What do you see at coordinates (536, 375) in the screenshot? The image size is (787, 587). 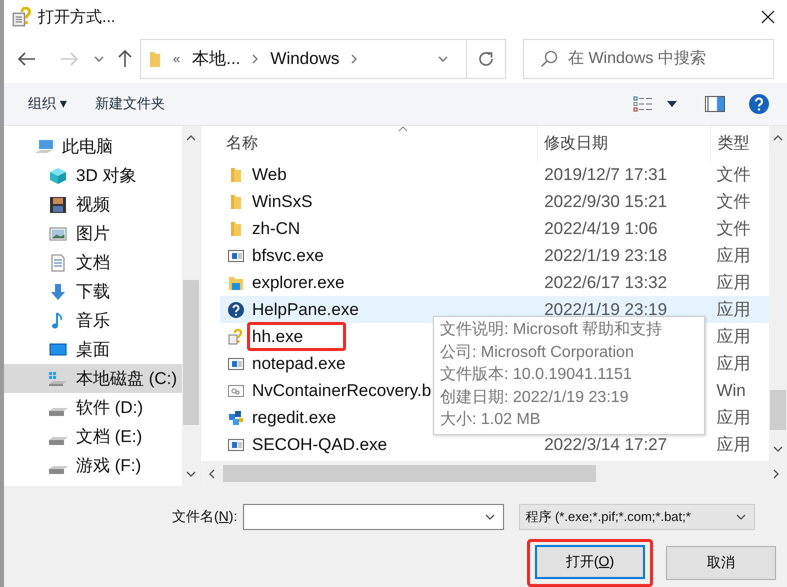 I see `tooltip-line: 文件版本: 10.0.19041.1151` at bounding box center [536, 375].